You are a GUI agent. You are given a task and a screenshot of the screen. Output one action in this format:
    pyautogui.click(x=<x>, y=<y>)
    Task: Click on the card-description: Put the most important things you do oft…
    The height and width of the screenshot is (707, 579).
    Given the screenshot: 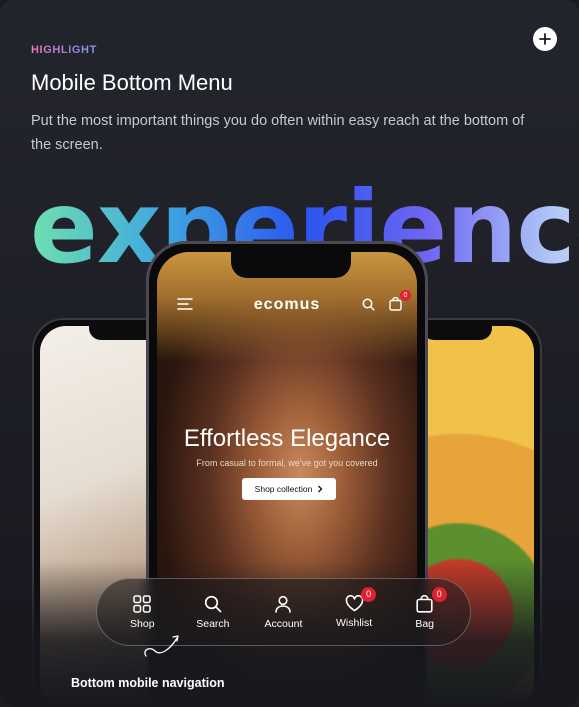 What is the action you would take?
    pyautogui.click(x=278, y=133)
    